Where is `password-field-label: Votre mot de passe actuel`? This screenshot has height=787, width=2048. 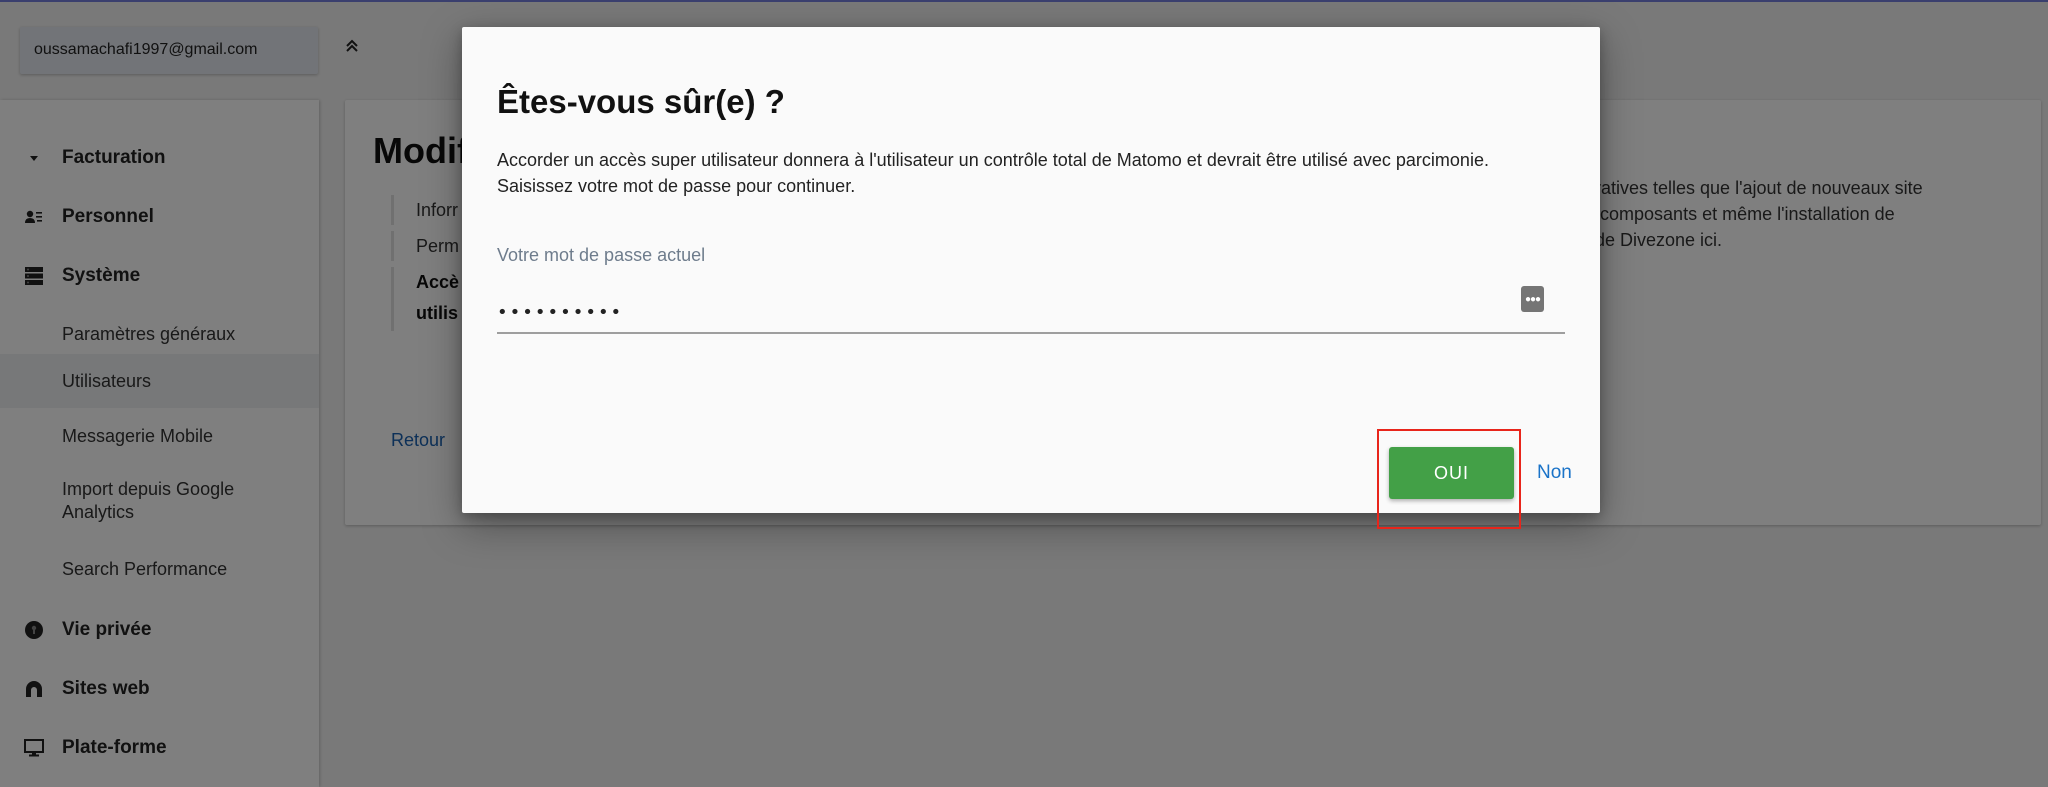
password-field-label: Votre mot de passe actuel is located at coordinates (601, 255).